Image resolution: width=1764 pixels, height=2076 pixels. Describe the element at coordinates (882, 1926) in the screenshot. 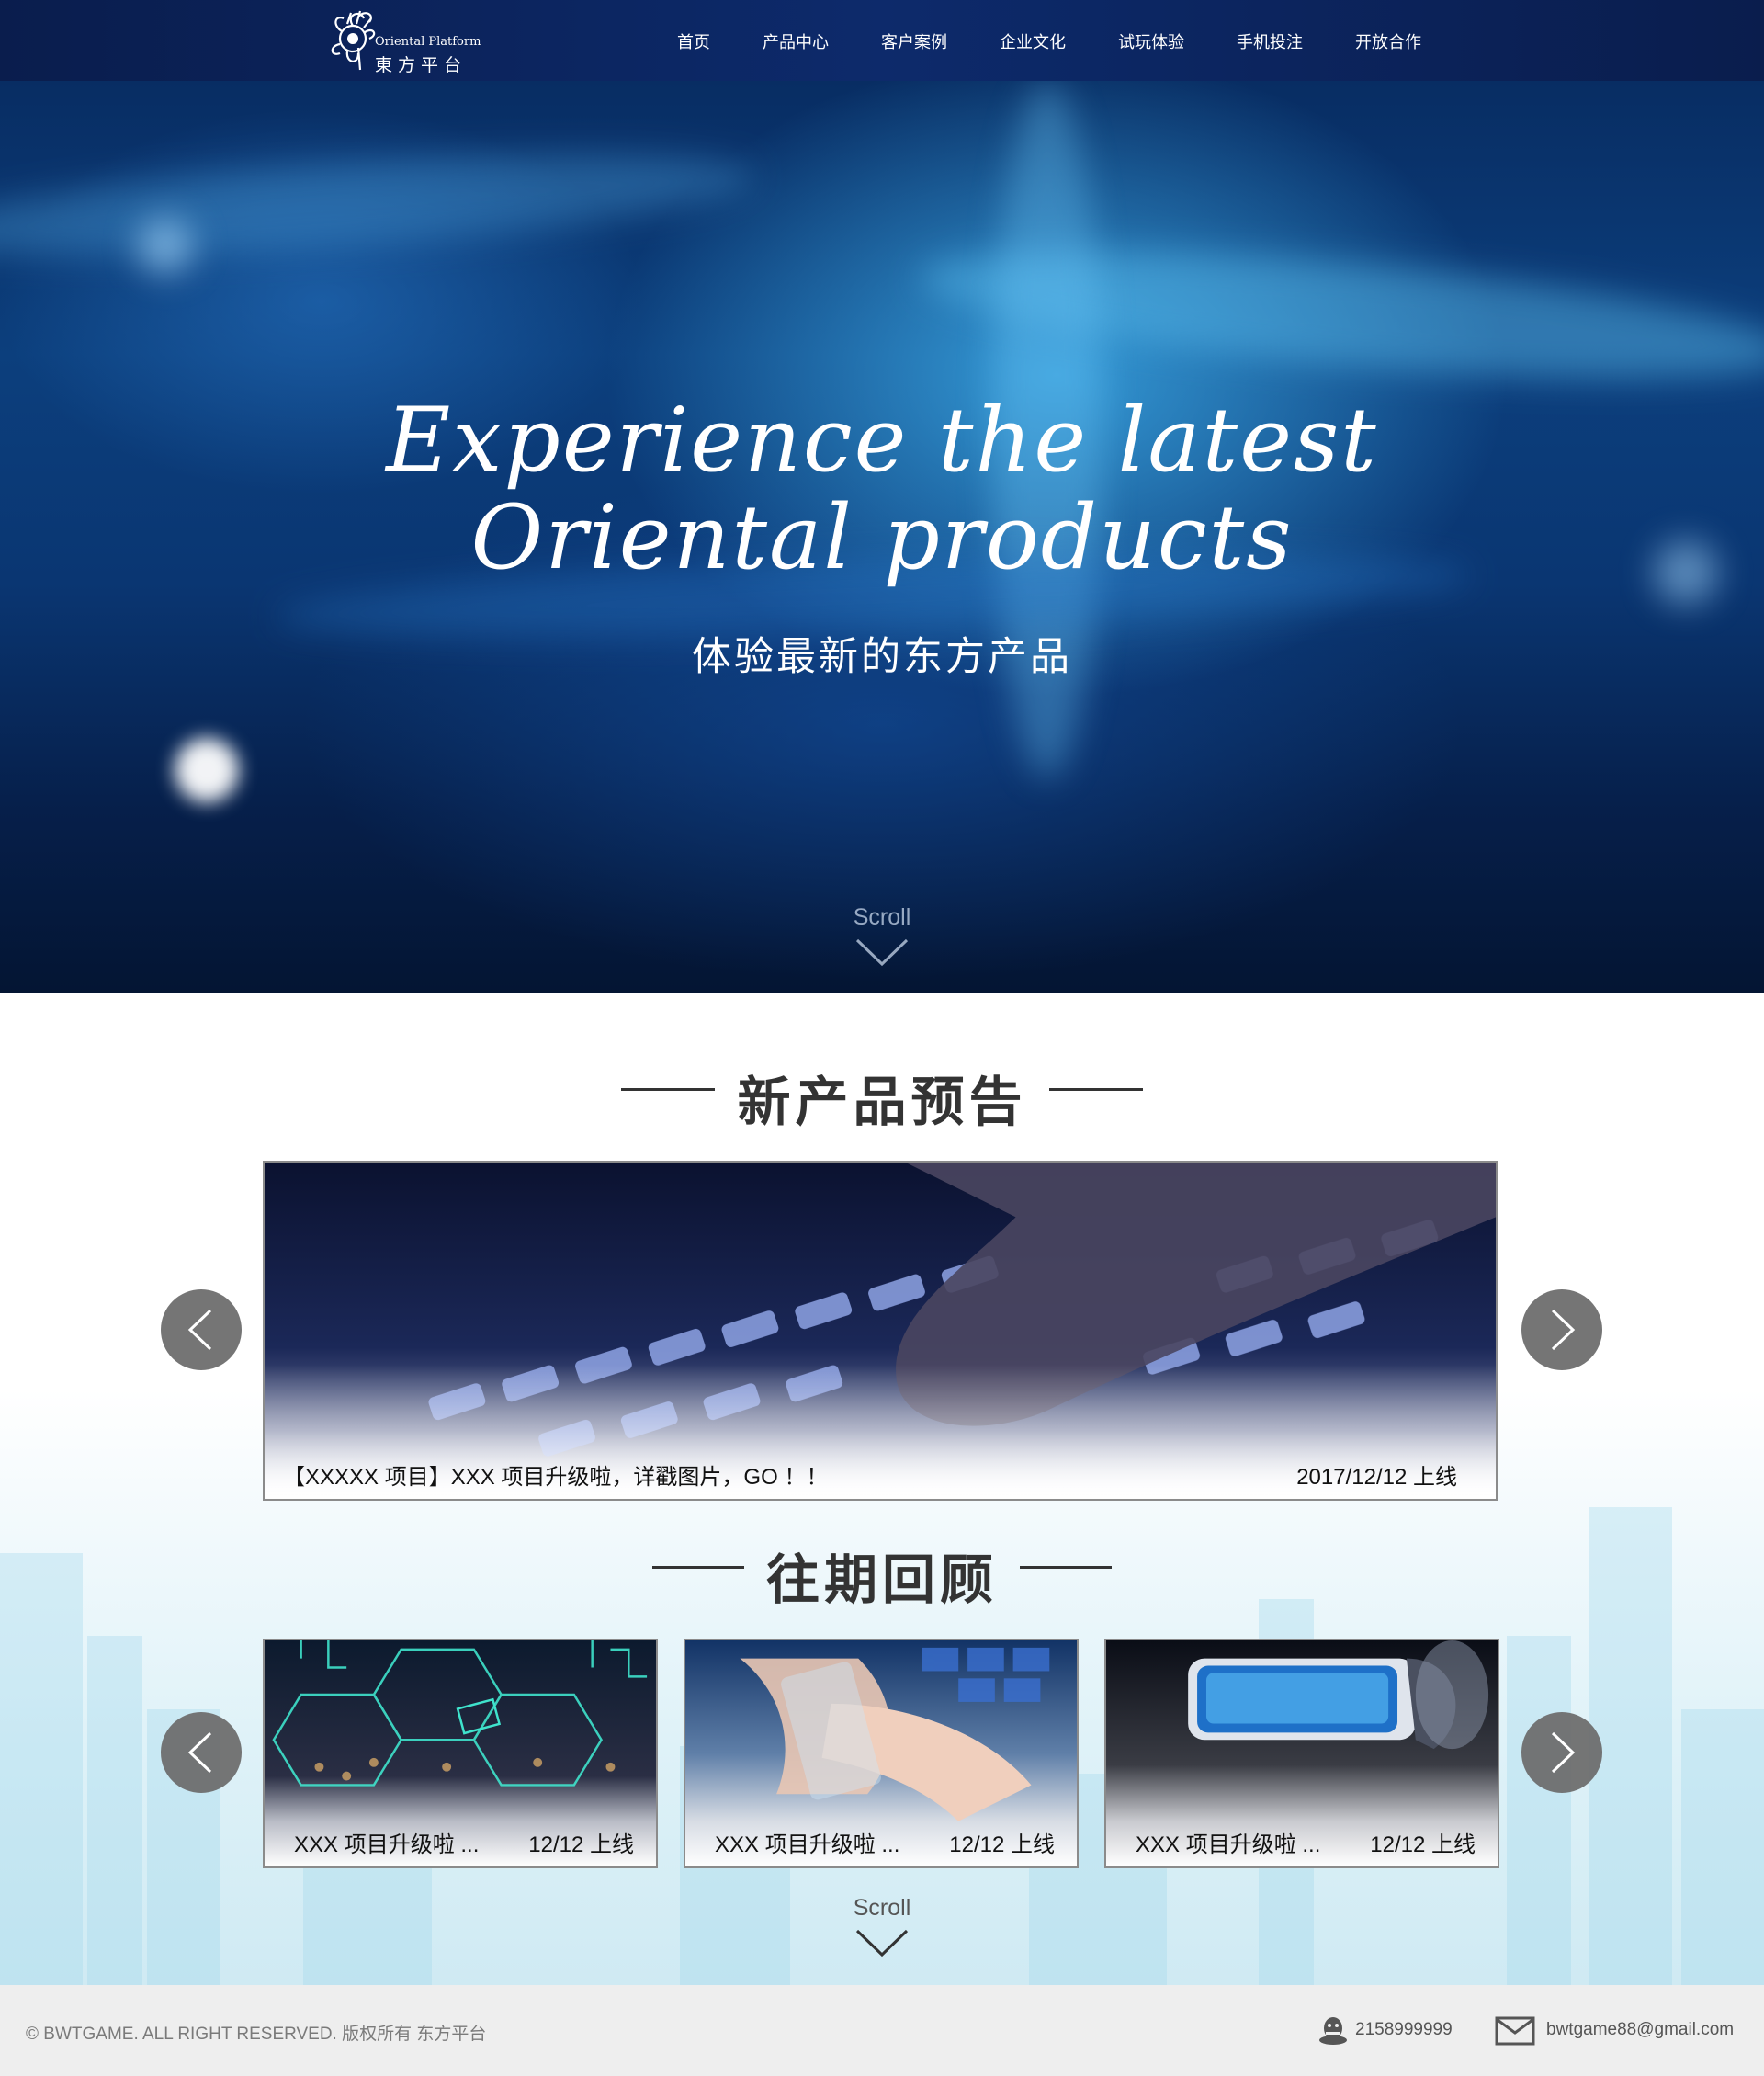

I see `section-scroll-hint: Scroll` at that location.